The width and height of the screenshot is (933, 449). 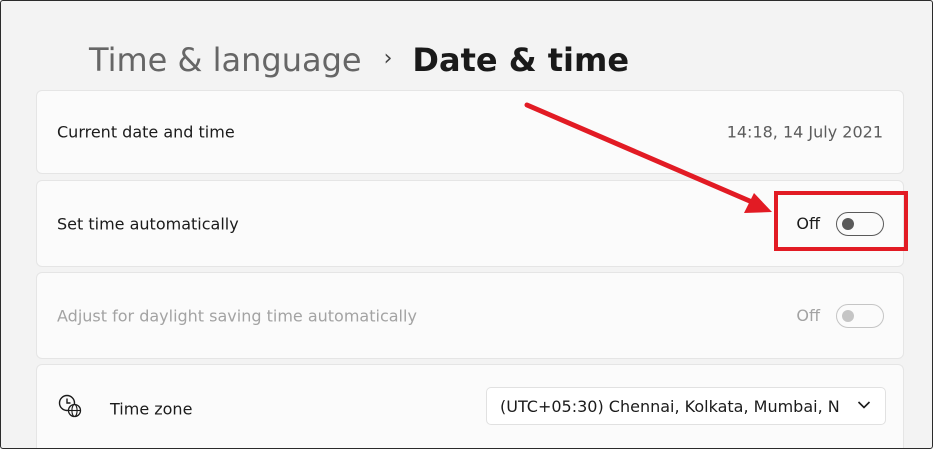 What do you see at coordinates (388, 58) in the screenshot?
I see `breadcrumb-chevron-icon: ›` at bounding box center [388, 58].